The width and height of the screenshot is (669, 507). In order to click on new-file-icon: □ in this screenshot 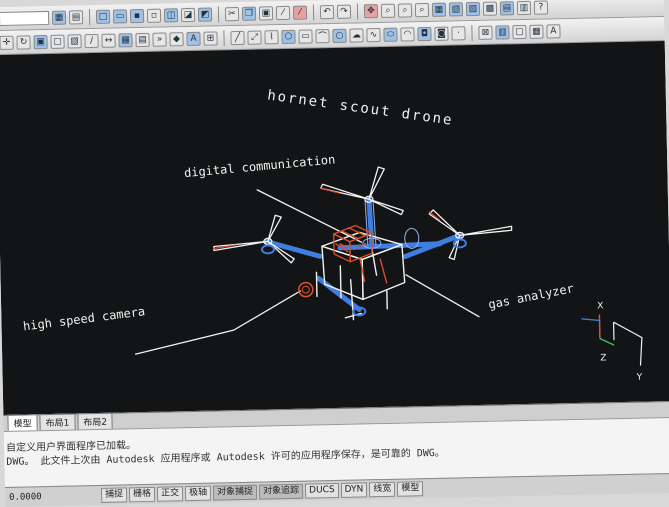, I will do `click(103, 16)`.